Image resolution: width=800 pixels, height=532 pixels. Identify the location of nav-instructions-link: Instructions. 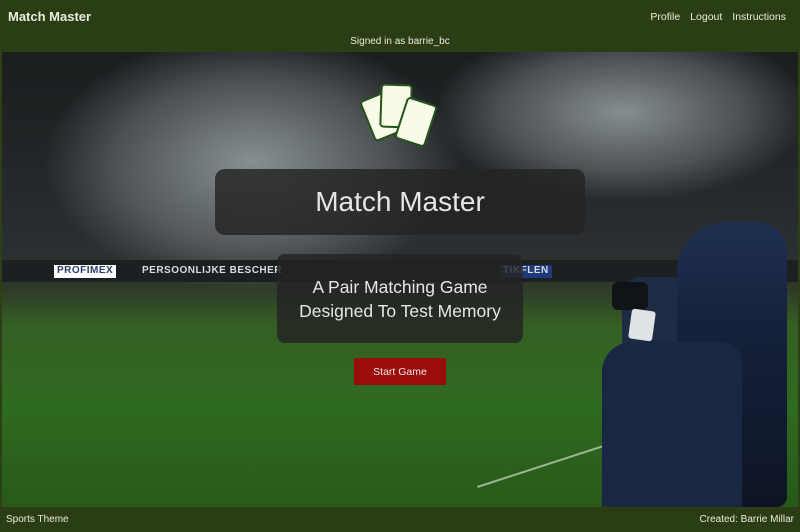
(759, 17).